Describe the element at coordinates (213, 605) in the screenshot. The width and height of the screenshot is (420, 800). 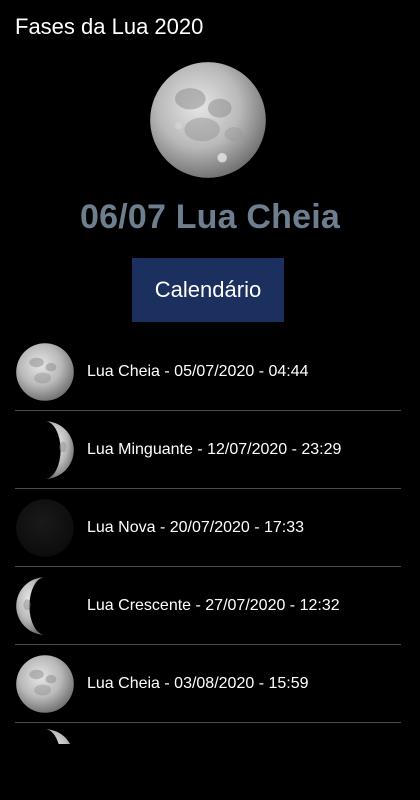
I see `phase-label: Lua Crescente - 27/07/2020 - 12:32` at that location.